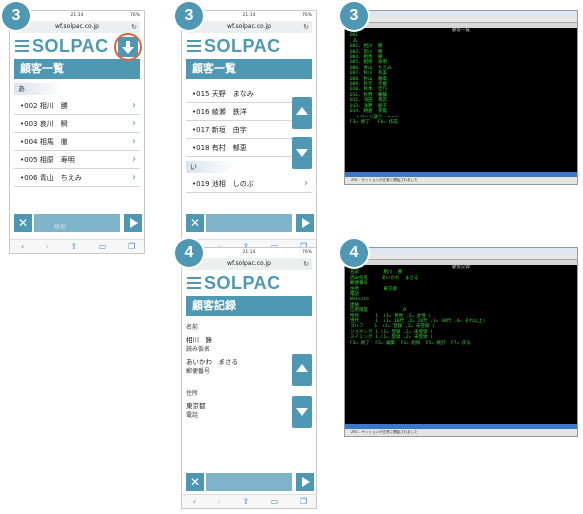 The height and width of the screenshot is (514, 583). I want to click on search-field: 検索, so click(77, 223).